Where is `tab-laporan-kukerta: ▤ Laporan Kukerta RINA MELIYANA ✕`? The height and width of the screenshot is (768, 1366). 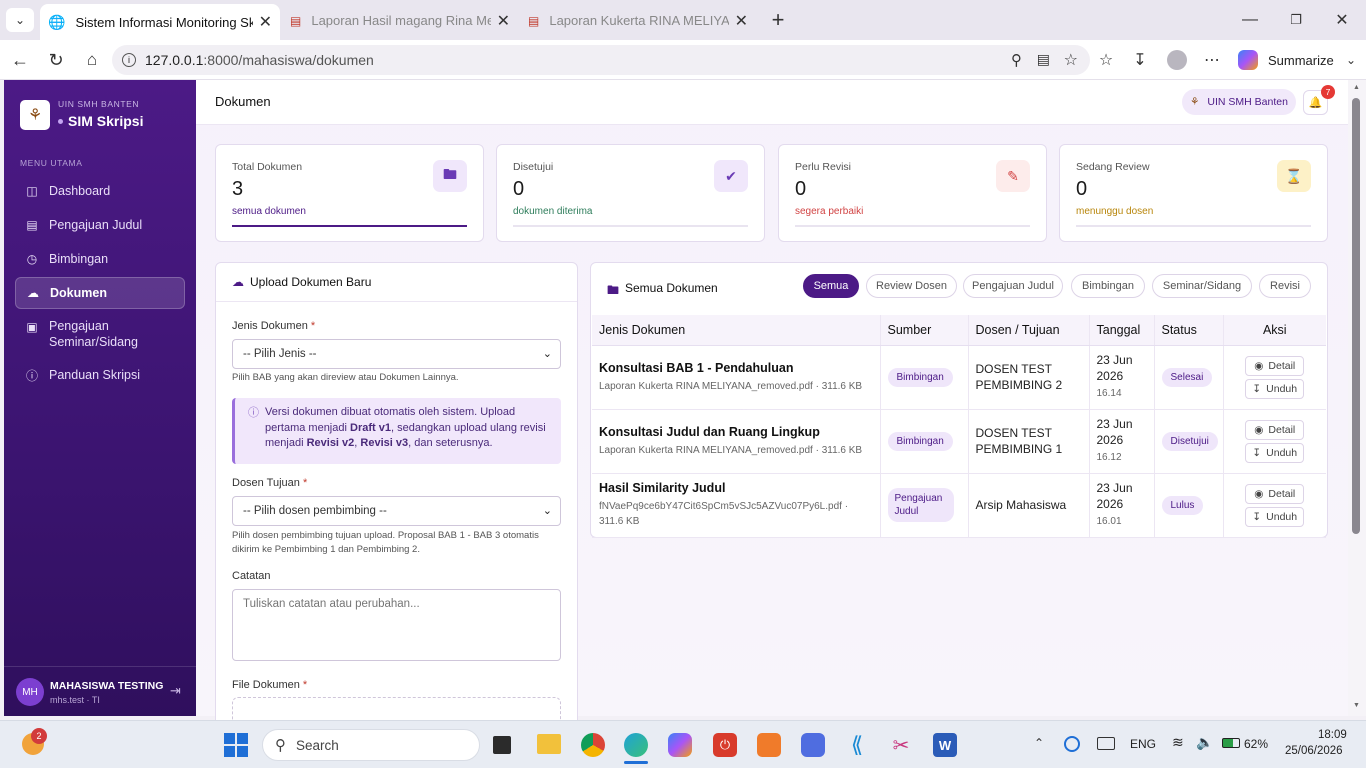 tab-laporan-kukerta: ▤ Laporan Kukerta RINA MELIYANA ✕ is located at coordinates (638, 20).